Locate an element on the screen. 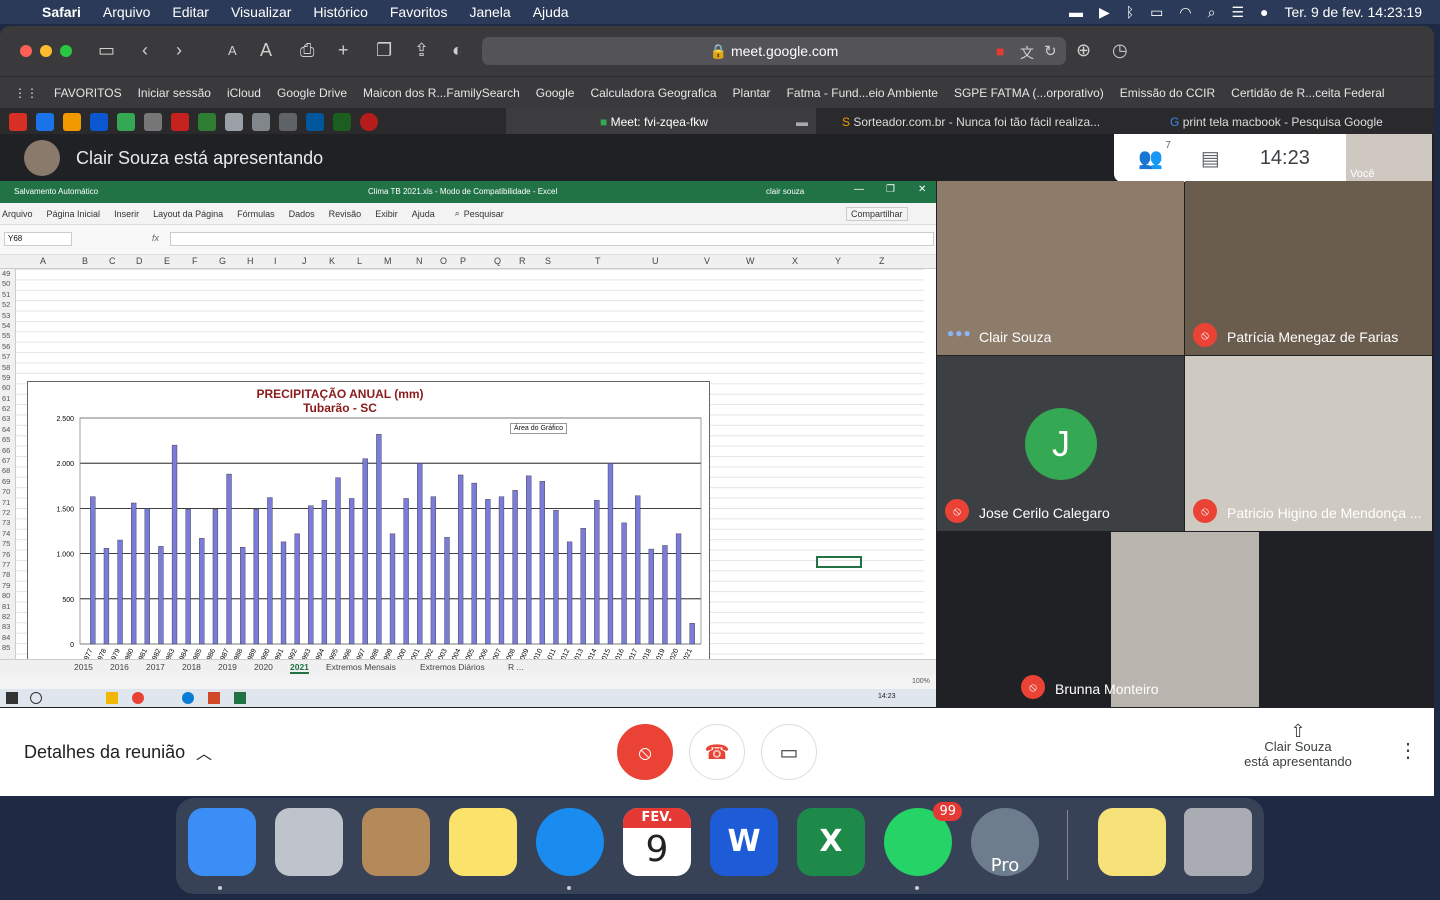  edge-icon is located at coordinates (188, 698).